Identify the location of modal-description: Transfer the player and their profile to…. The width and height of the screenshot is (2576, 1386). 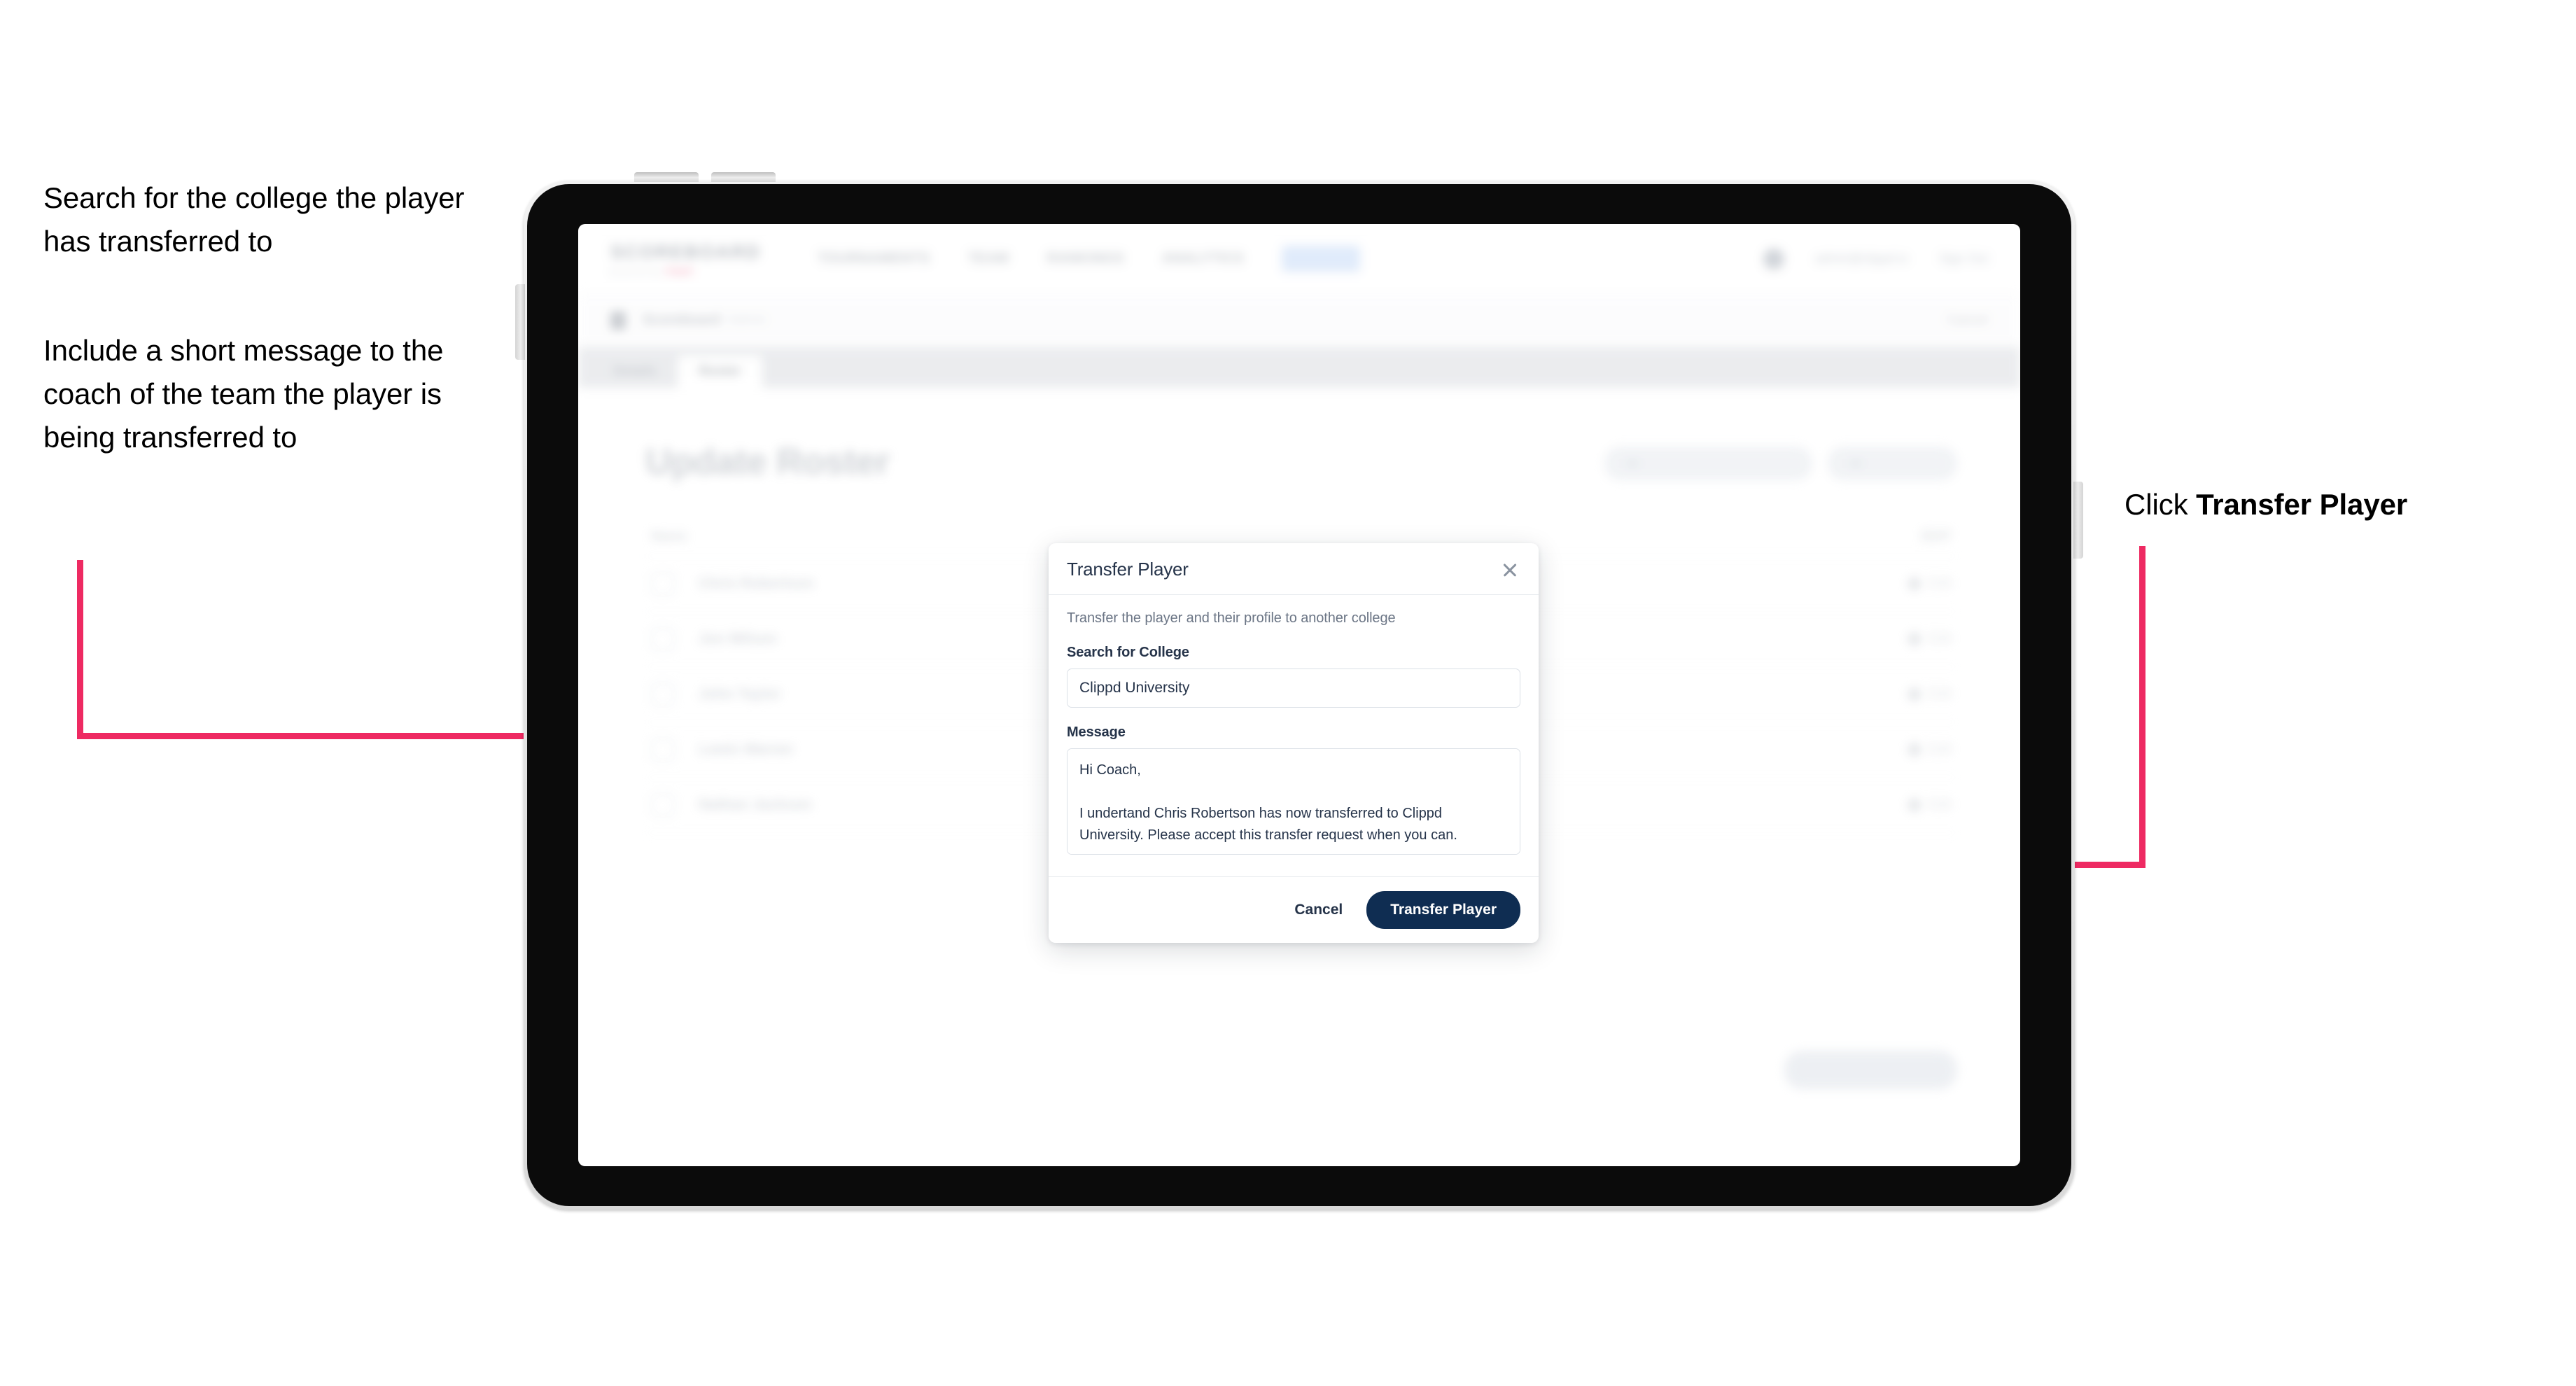
(1231, 618).